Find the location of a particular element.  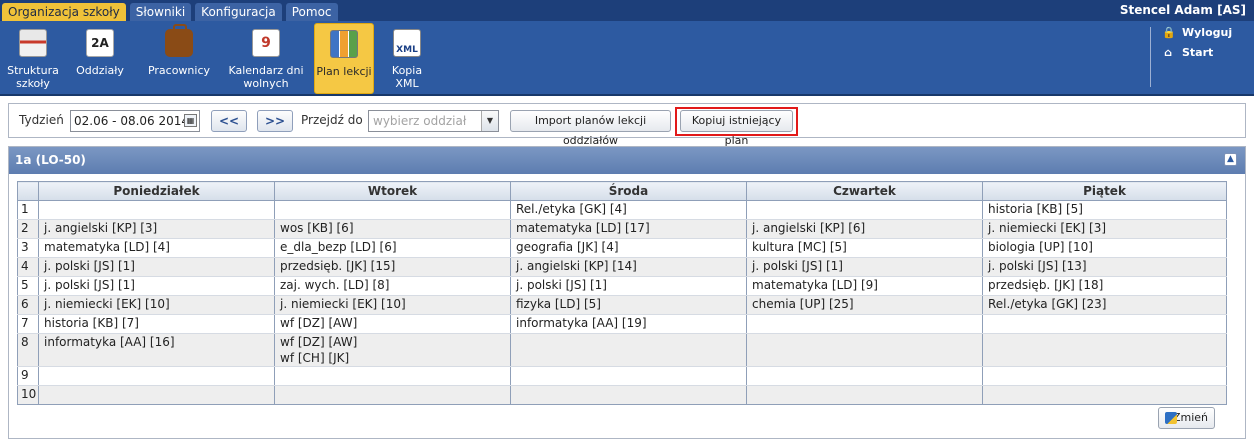

calendar-picker-icon: ▦ is located at coordinates (190, 120).